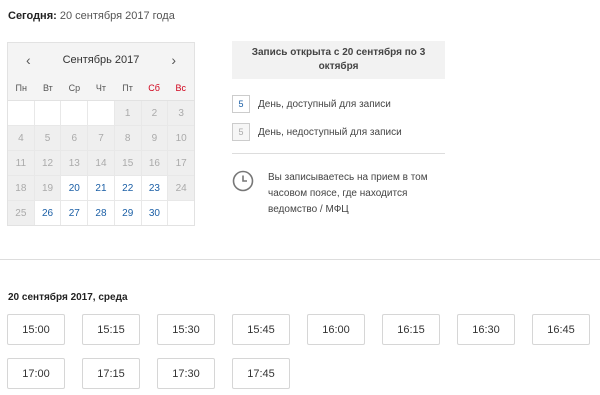 The image size is (600, 395). What do you see at coordinates (154, 138) in the screenshot?
I see `calendar-day-unavailable: 9` at bounding box center [154, 138].